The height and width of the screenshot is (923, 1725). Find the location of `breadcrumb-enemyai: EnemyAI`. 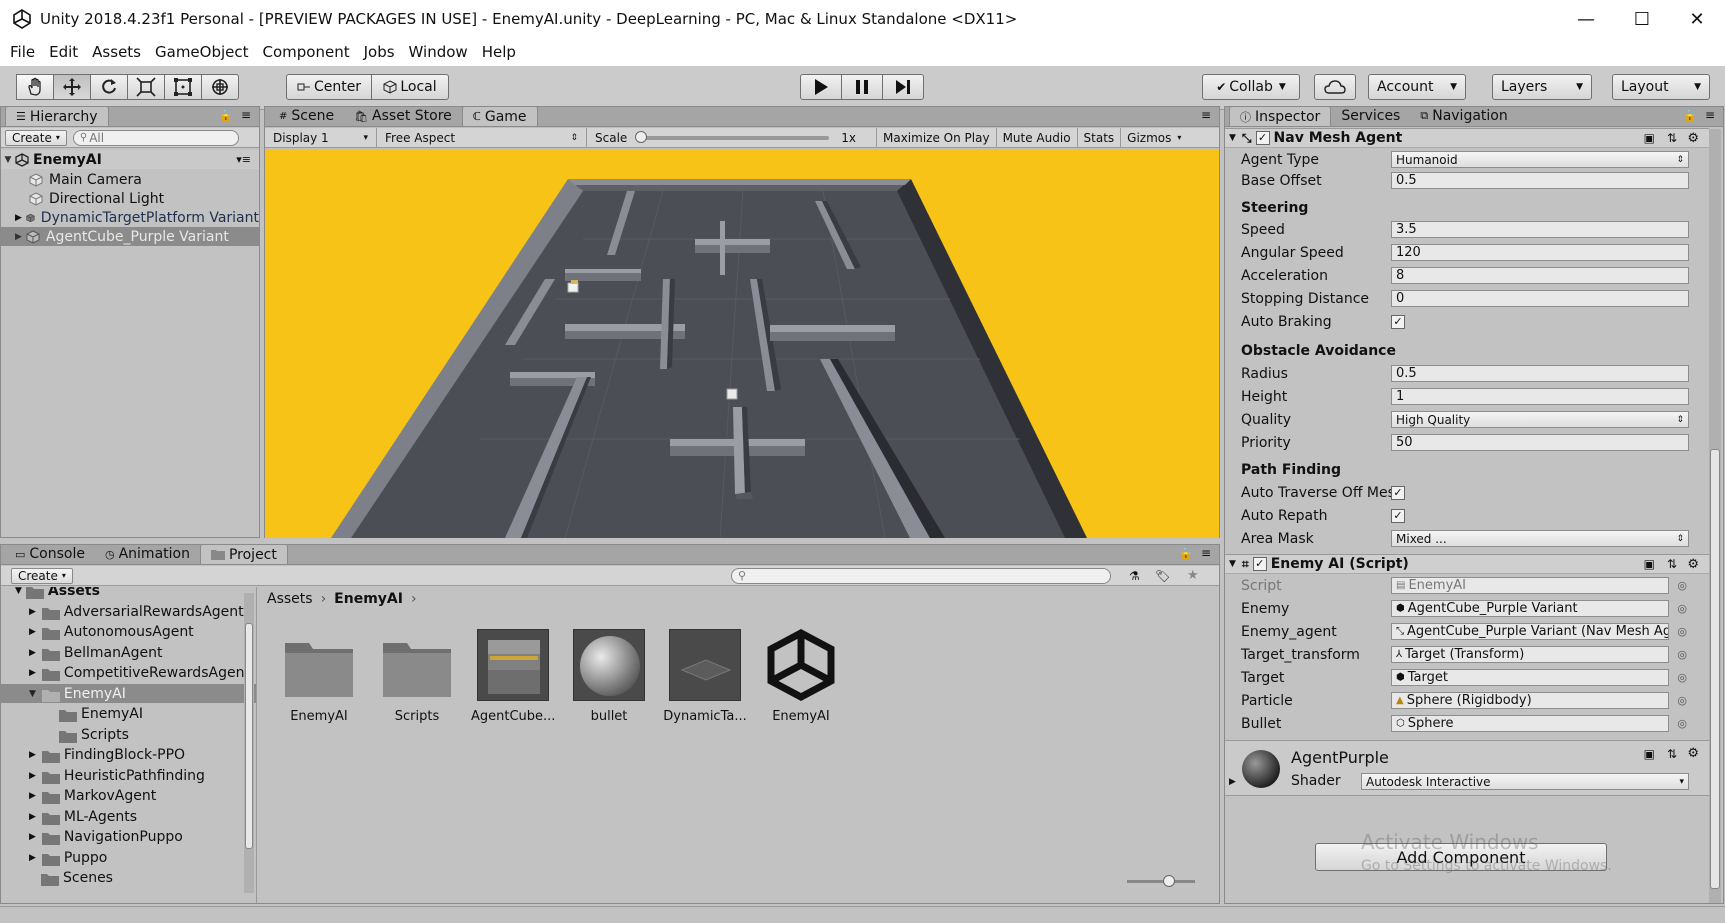

breadcrumb-enemyai: EnemyAI is located at coordinates (368, 599).